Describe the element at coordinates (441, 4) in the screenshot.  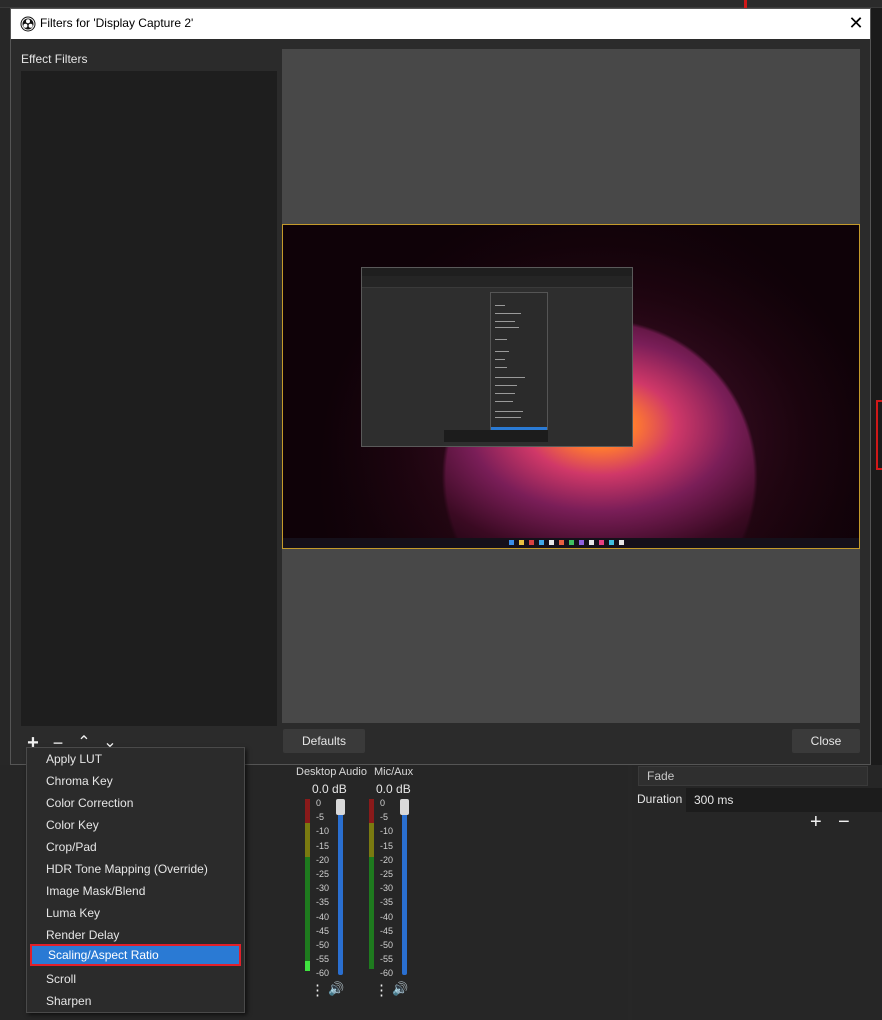
I see `main-window-top-strip` at that location.